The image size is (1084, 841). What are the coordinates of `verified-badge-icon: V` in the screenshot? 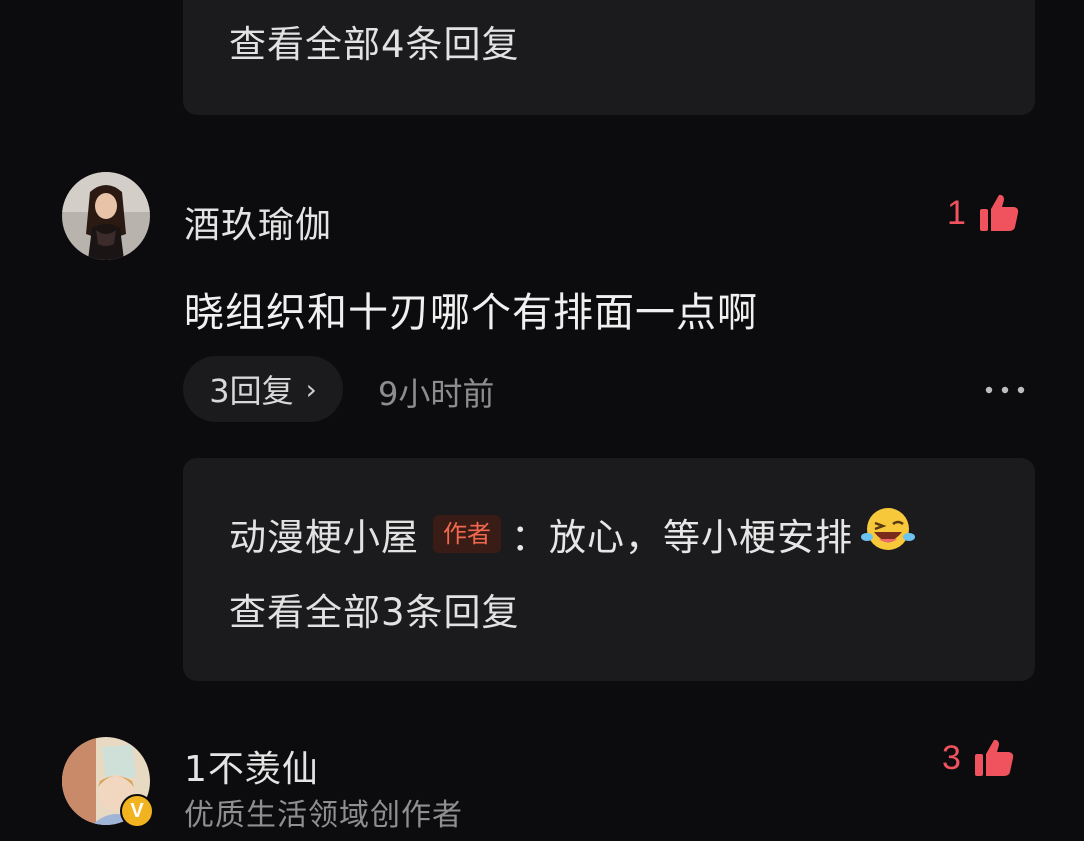 It's located at (137, 811).